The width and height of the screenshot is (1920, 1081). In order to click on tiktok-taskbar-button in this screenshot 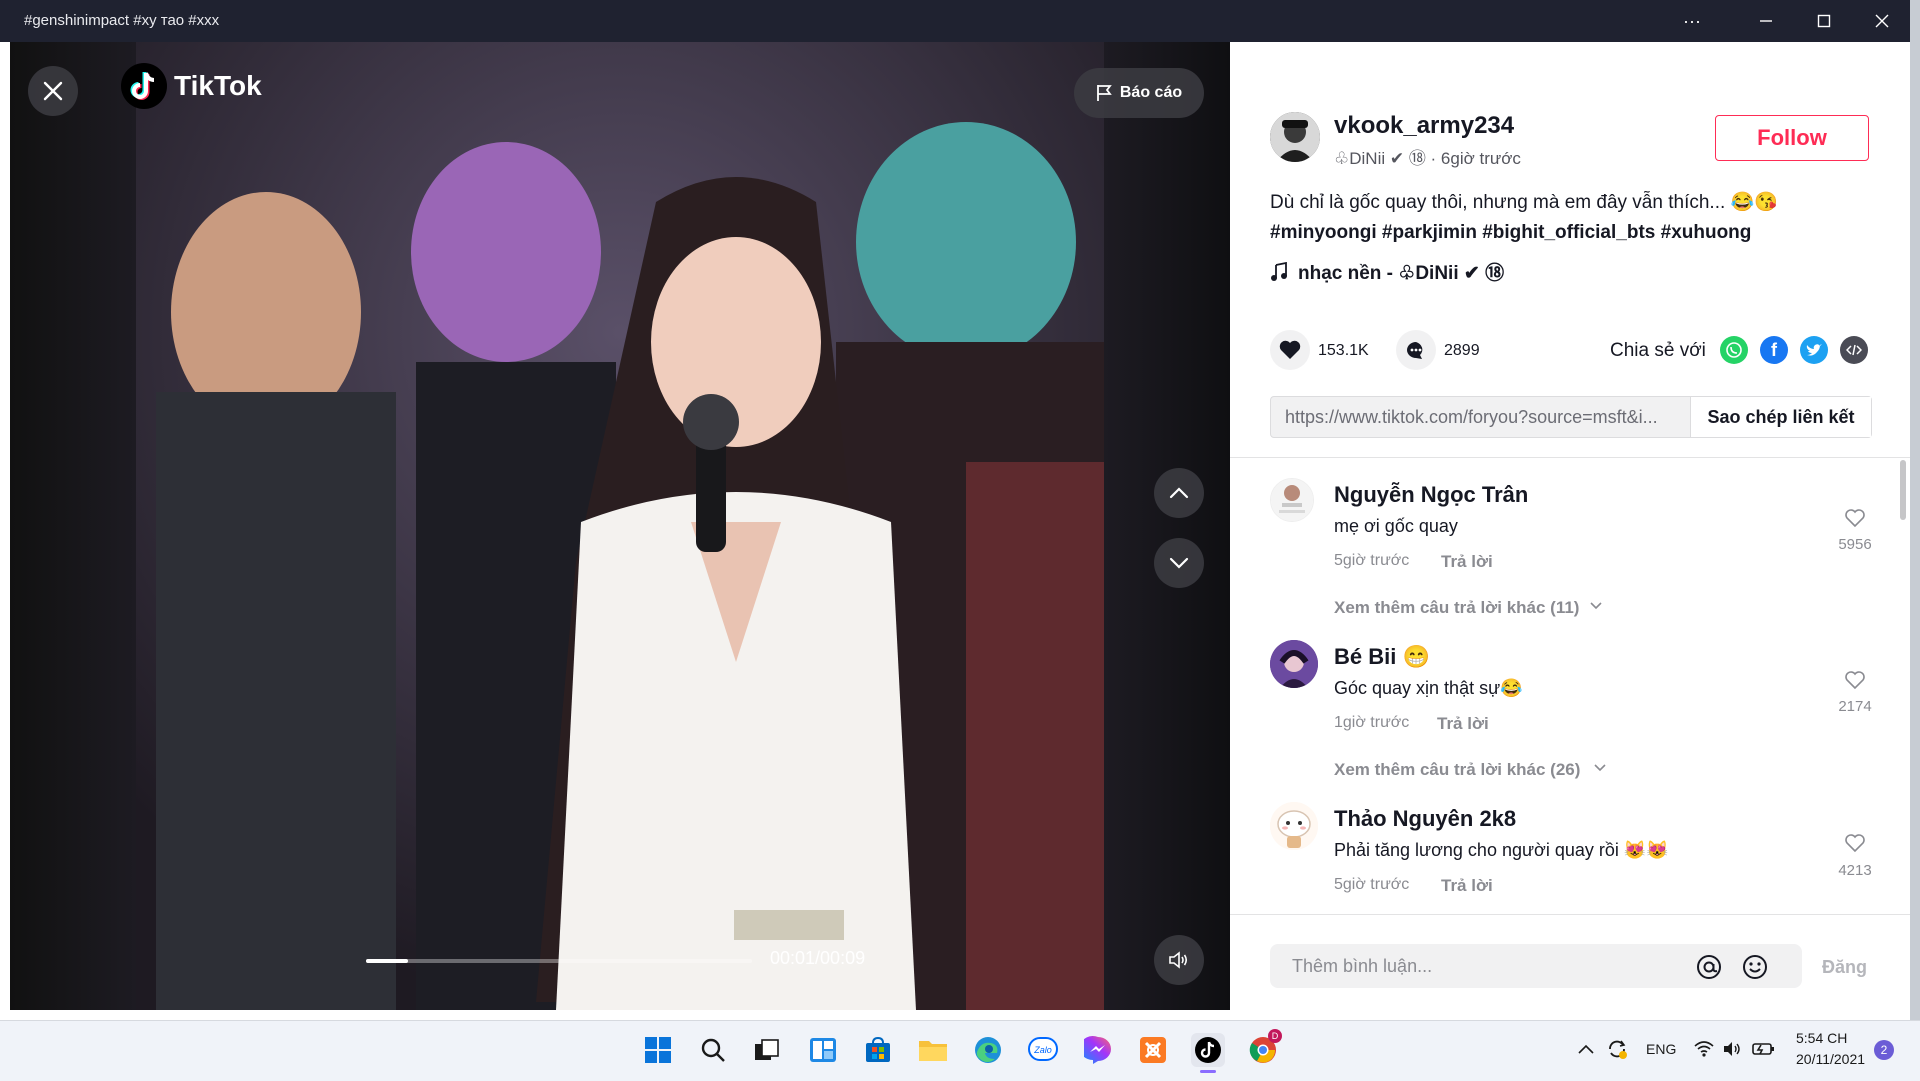, I will do `click(1208, 1050)`.